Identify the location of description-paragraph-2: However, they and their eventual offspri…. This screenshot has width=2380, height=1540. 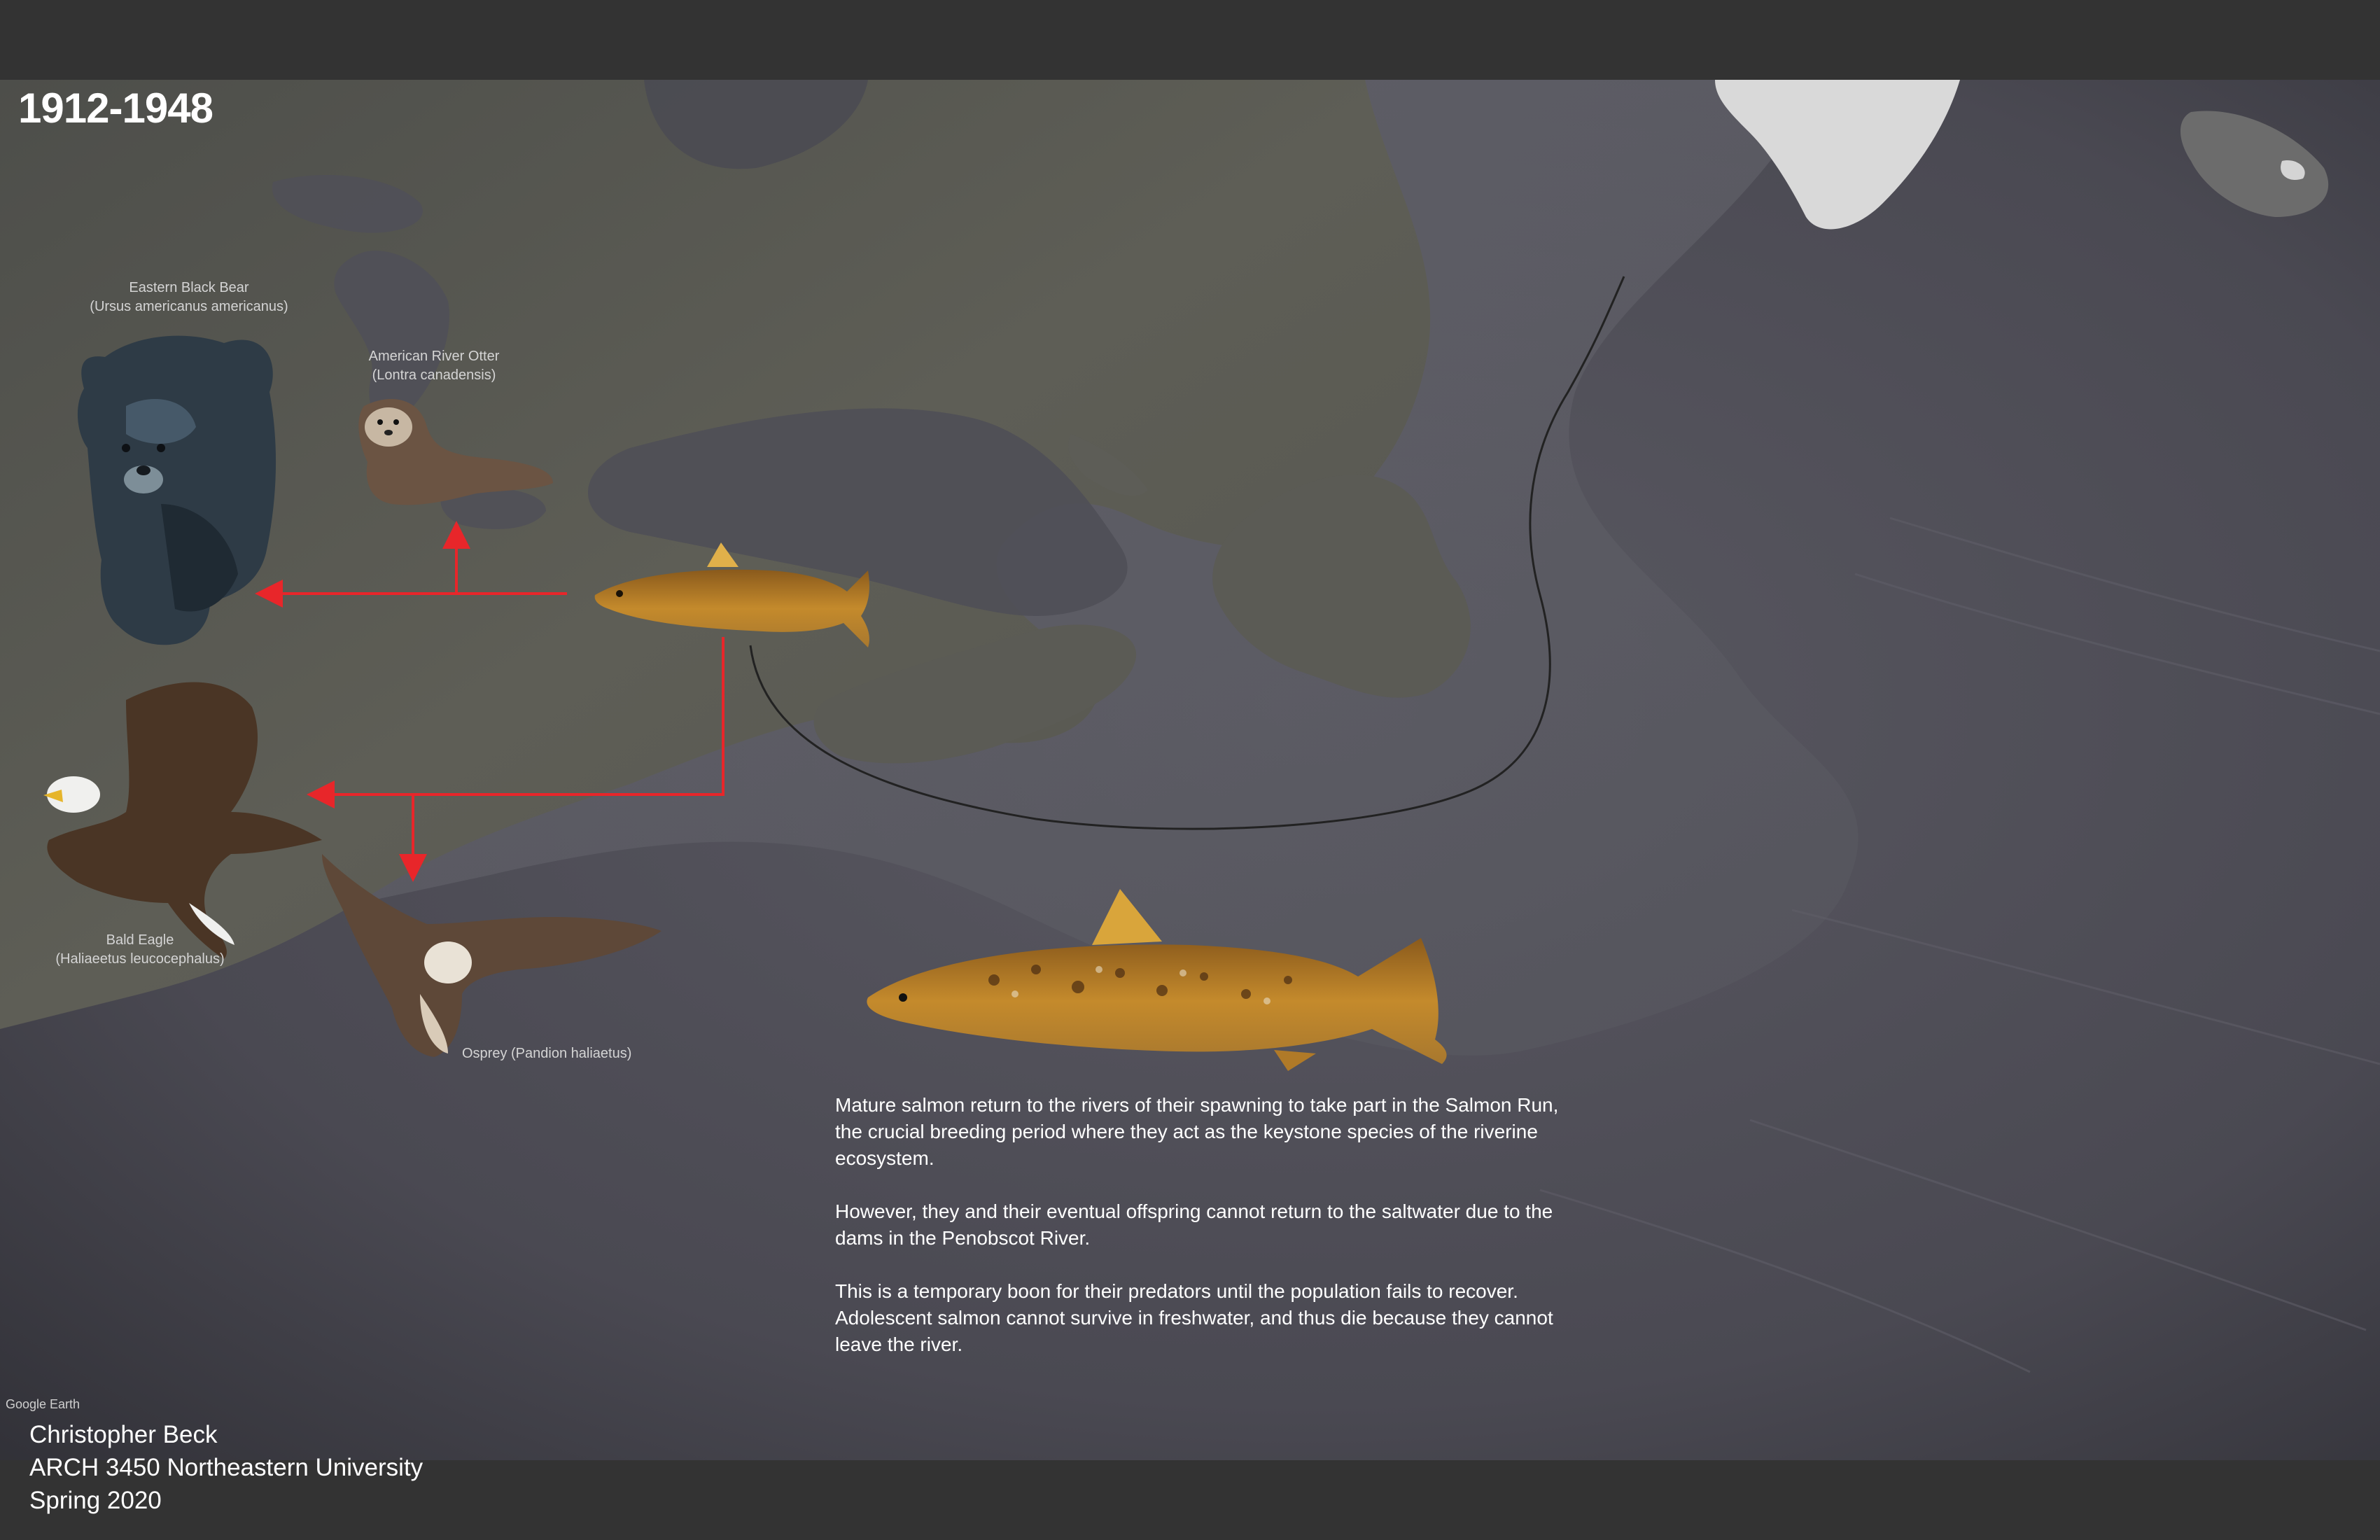
(1194, 1224).